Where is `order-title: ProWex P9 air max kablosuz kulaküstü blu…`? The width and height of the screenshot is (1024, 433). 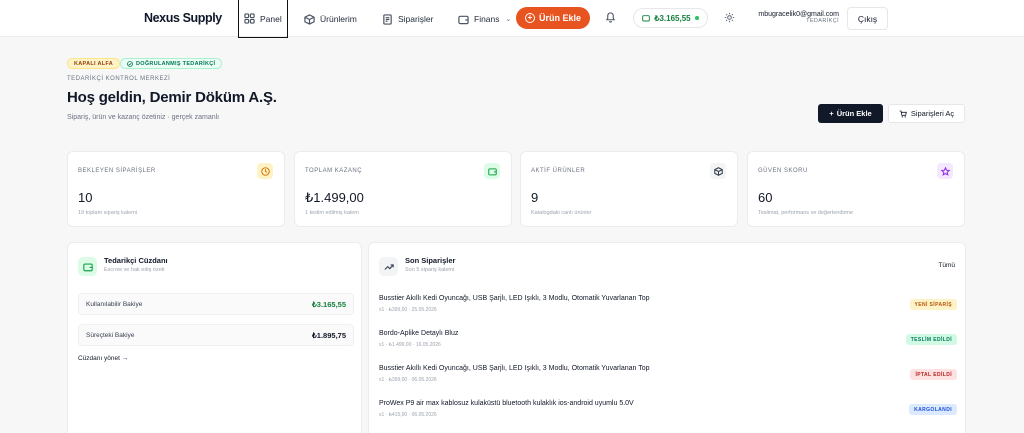 order-title: ProWex P9 air max kablosuz kulaküstü blu… is located at coordinates (506, 403).